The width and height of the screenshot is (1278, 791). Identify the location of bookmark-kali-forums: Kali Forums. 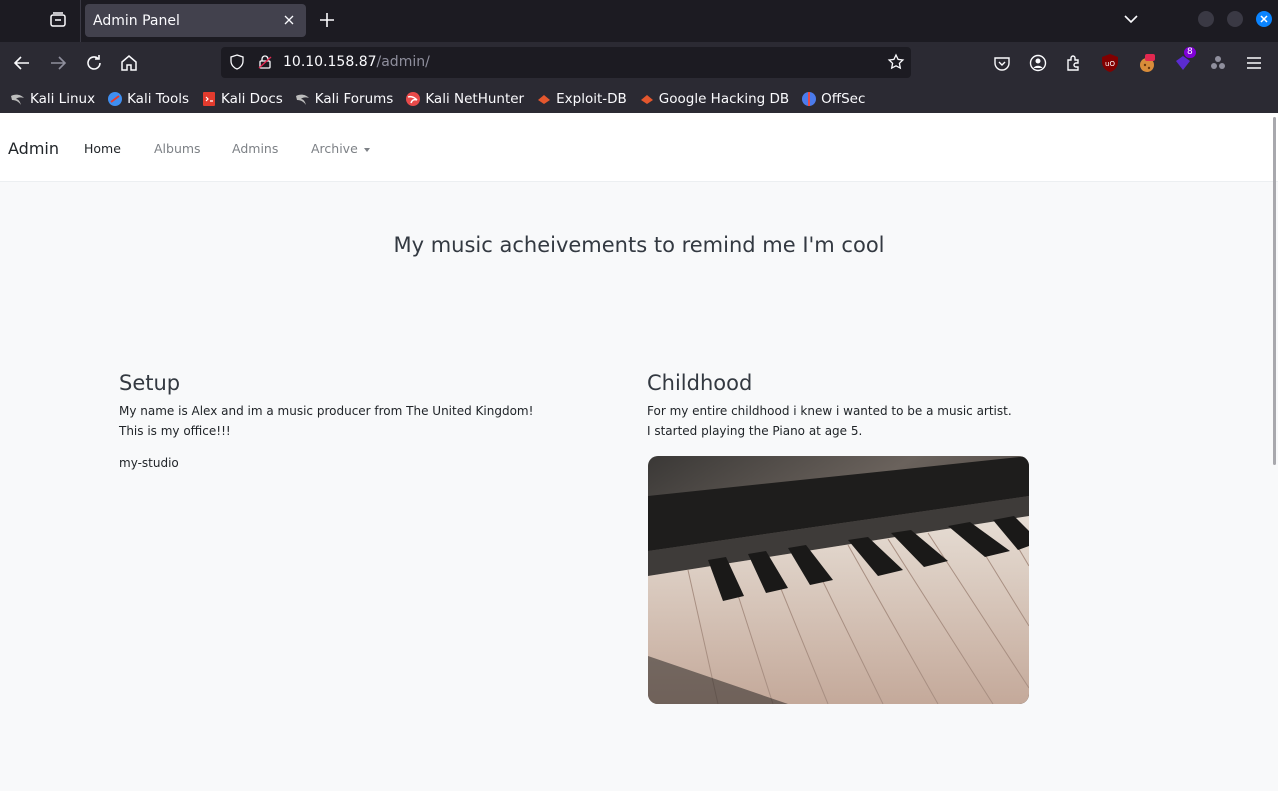
(344, 98).